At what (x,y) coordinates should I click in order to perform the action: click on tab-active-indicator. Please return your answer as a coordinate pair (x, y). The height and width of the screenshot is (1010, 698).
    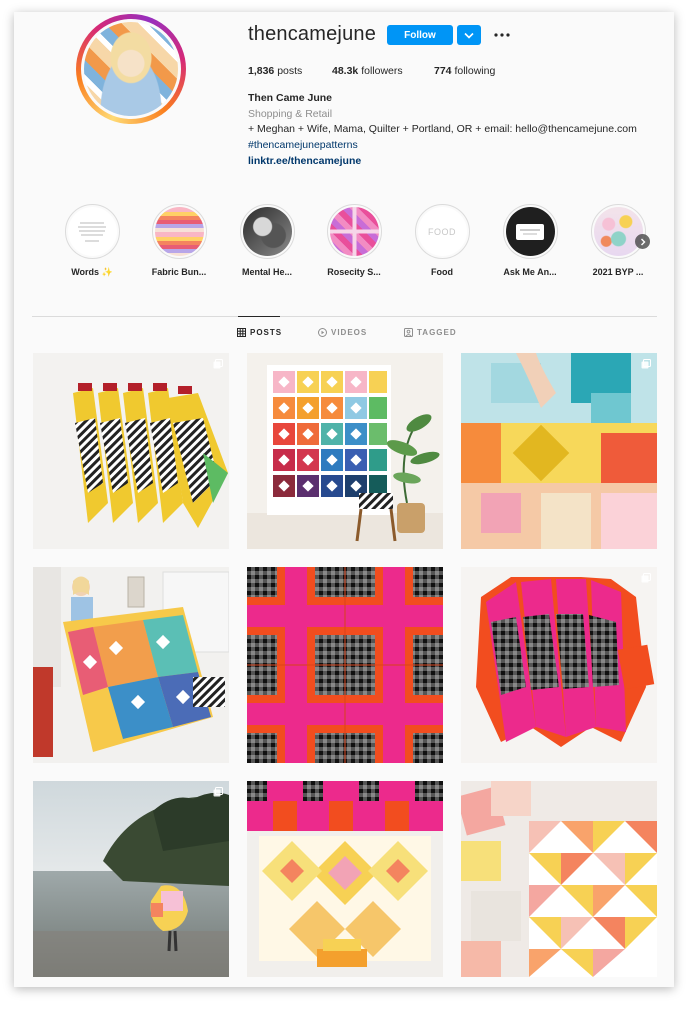
    Looking at the image, I should click on (259, 316).